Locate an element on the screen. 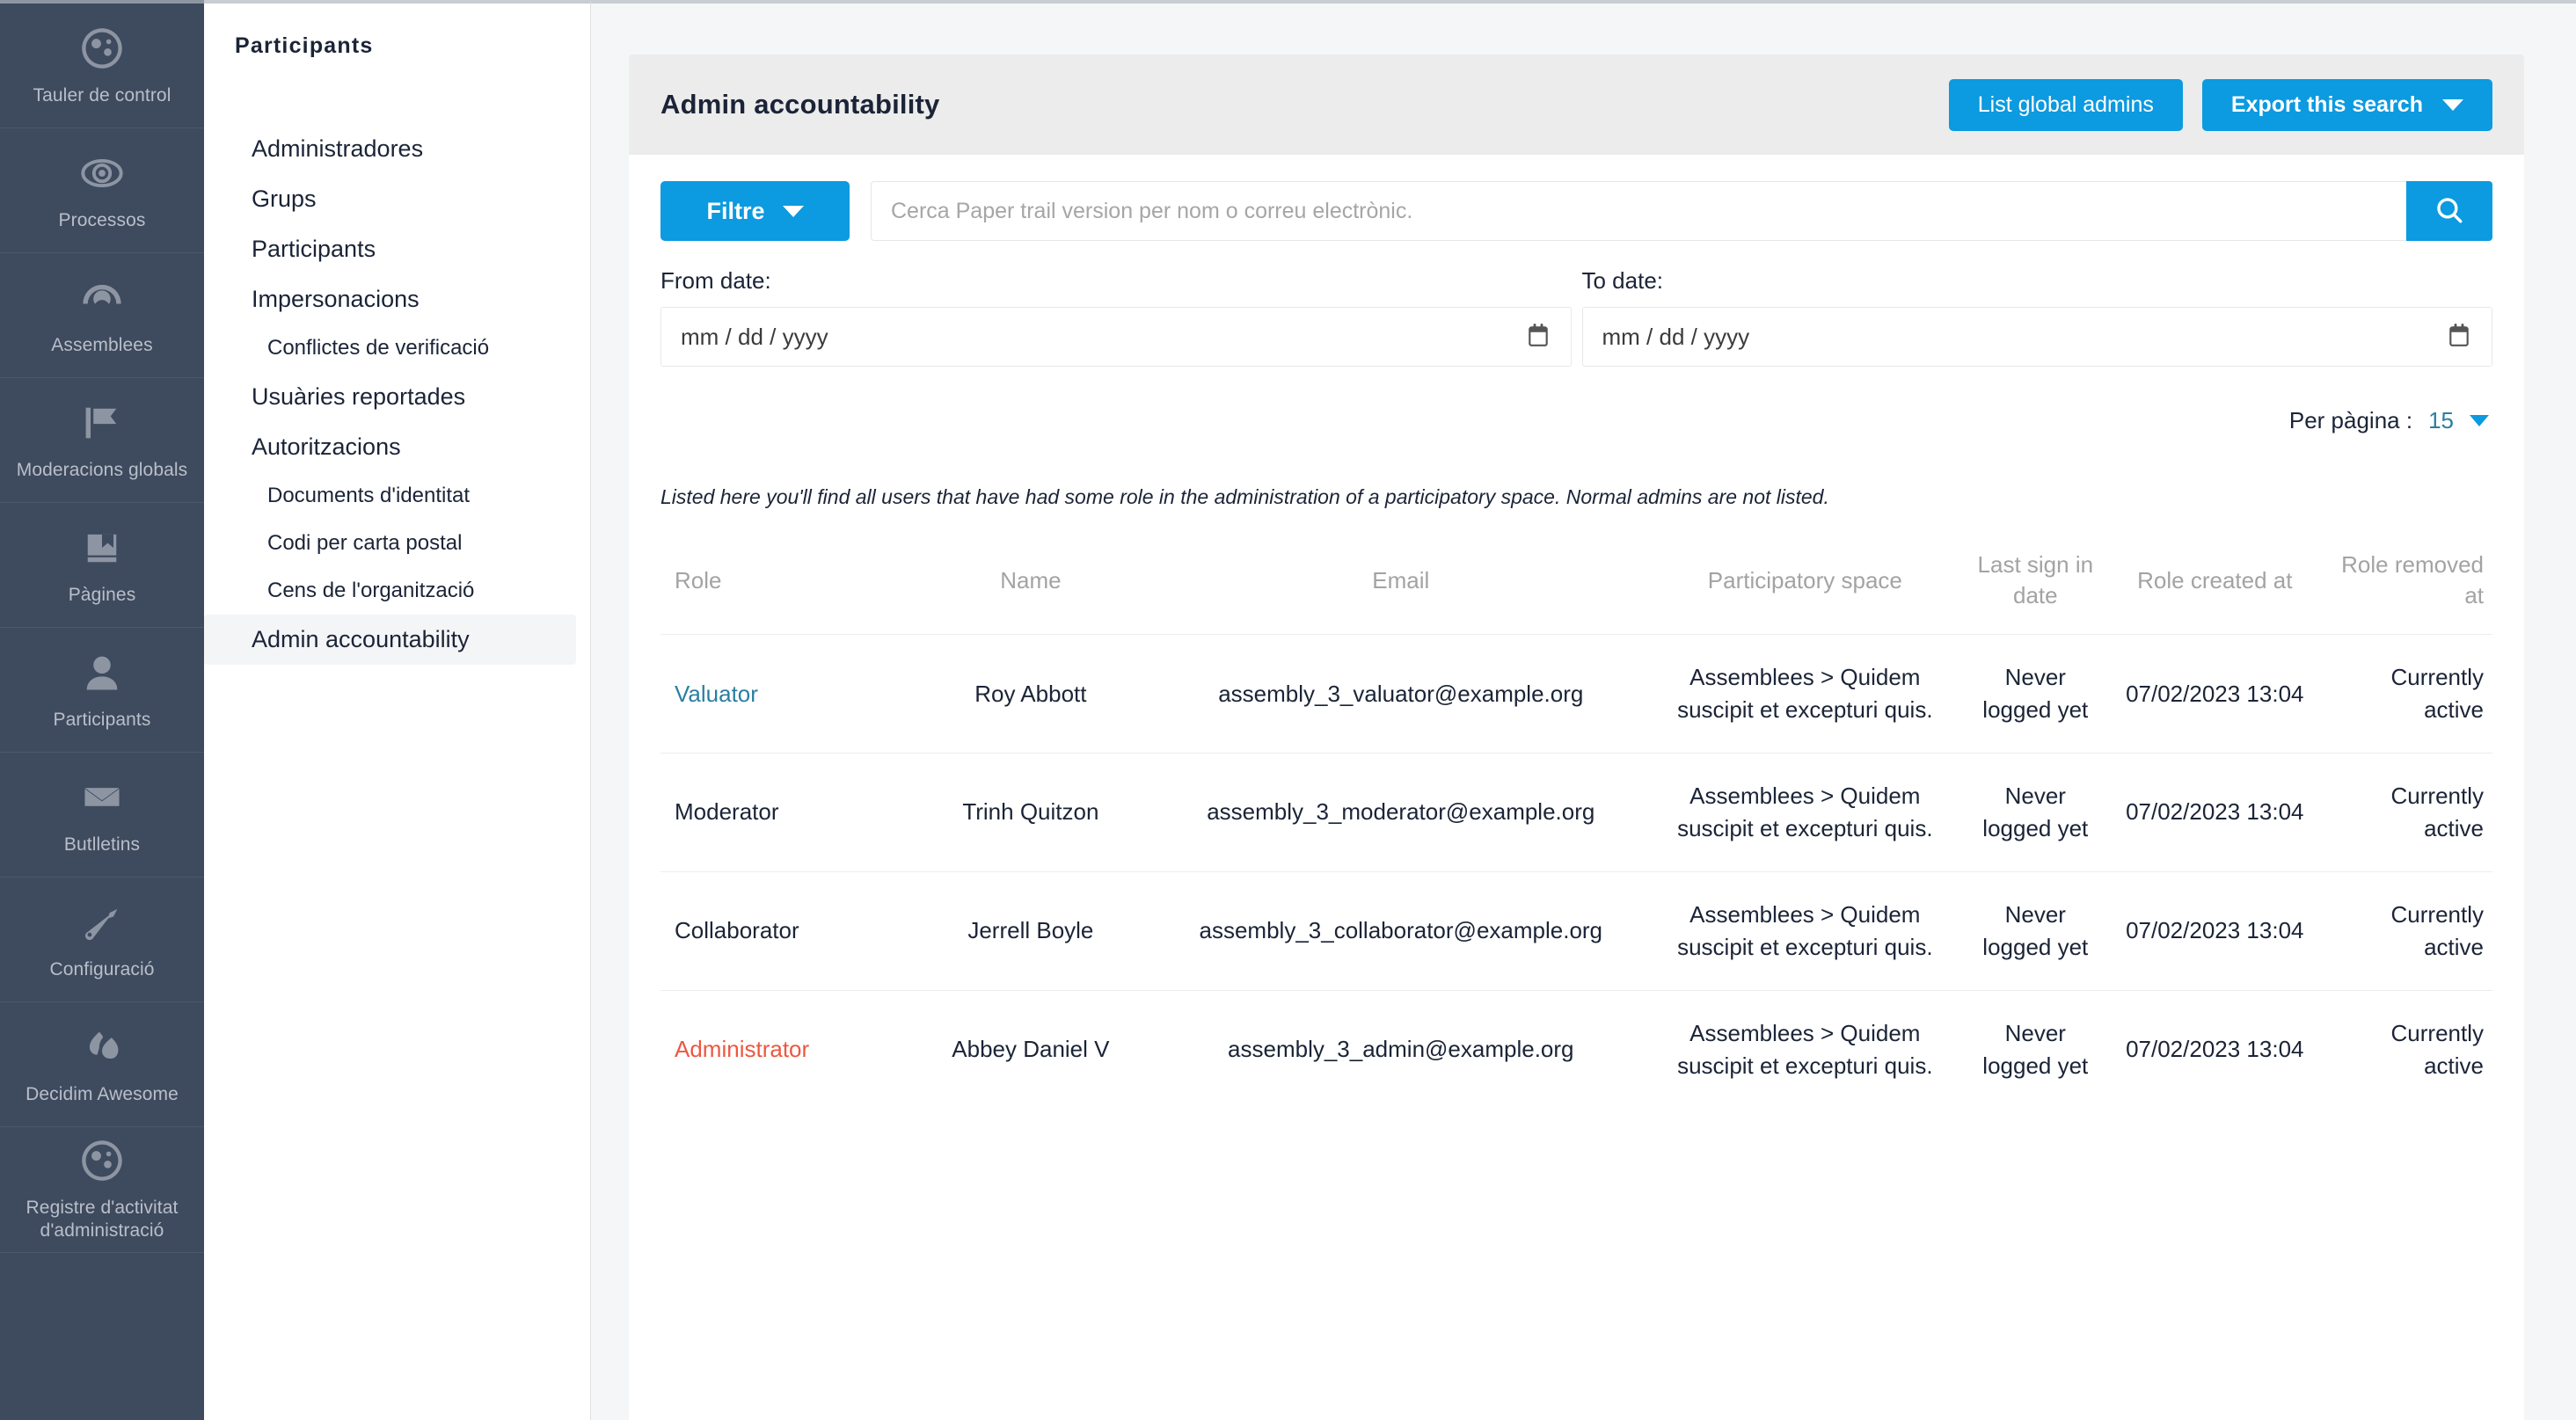  sidebar-item-processos: Processos is located at coordinates (102, 190).